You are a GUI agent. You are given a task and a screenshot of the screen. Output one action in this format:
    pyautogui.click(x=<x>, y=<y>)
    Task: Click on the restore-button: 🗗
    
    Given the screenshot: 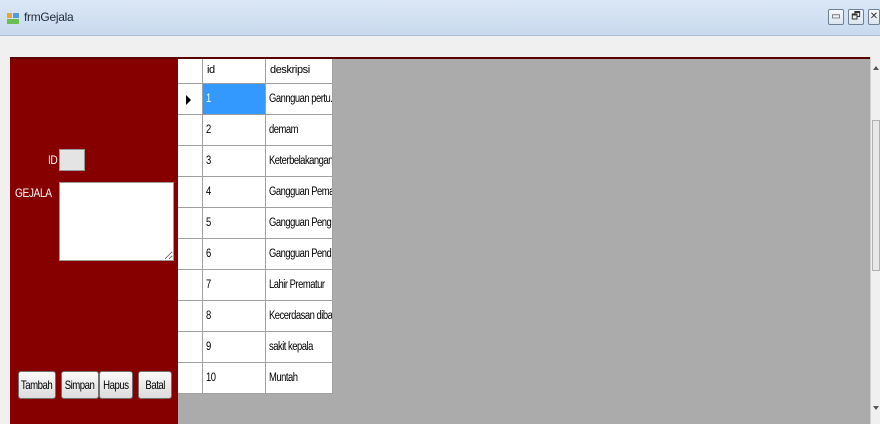 What is the action you would take?
    pyautogui.click(x=856, y=17)
    